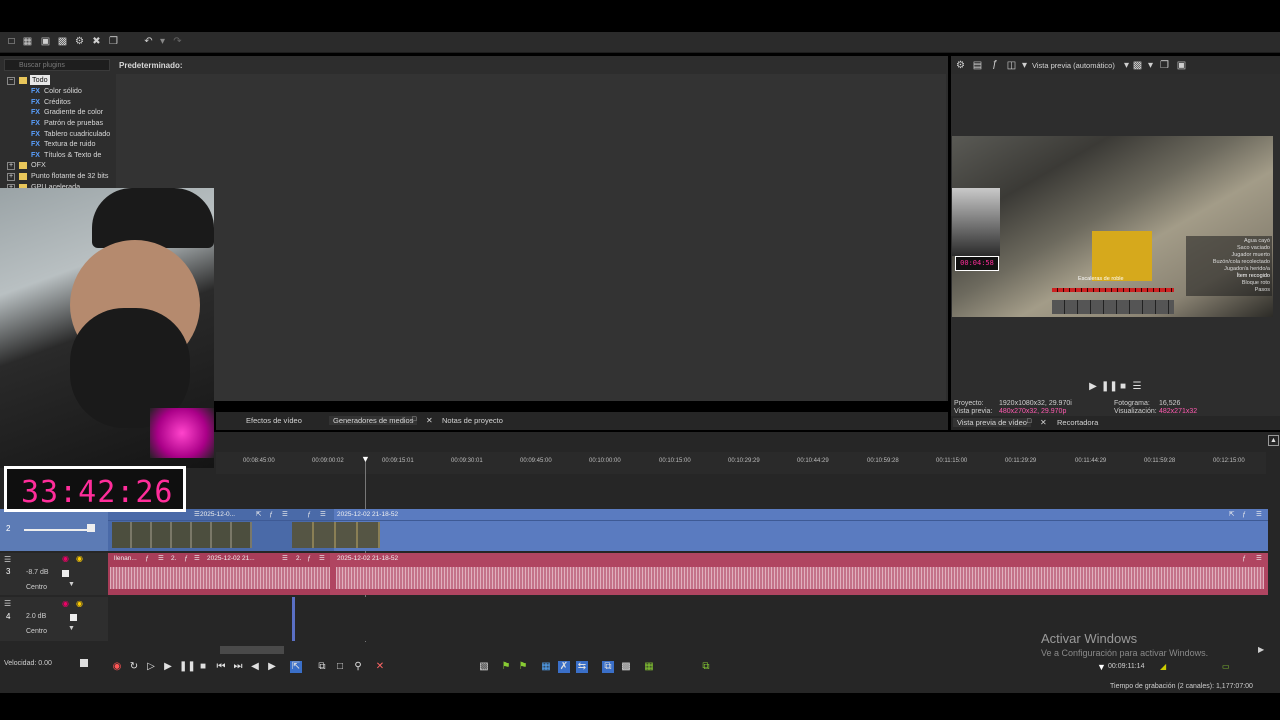 The height and width of the screenshot is (720, 1280). What do you see at coordinates (91, 528) in the screenshot?
I see `slider-thumb` at bounding box center [91, 528].